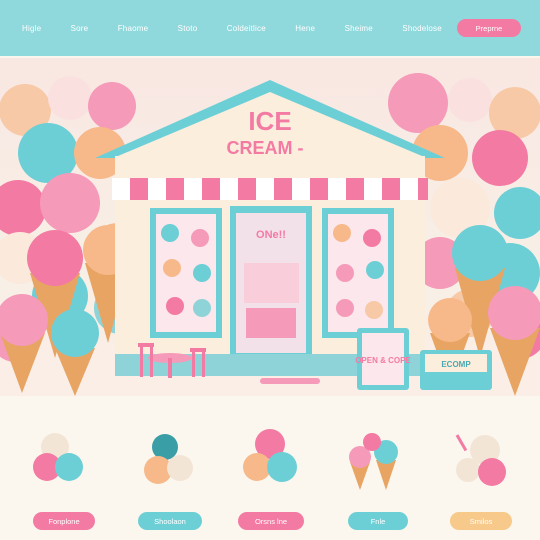 The width and height of the screenshot is (540, 540). I want to click on card-button-3: Orsns lne, so click(271, 521).